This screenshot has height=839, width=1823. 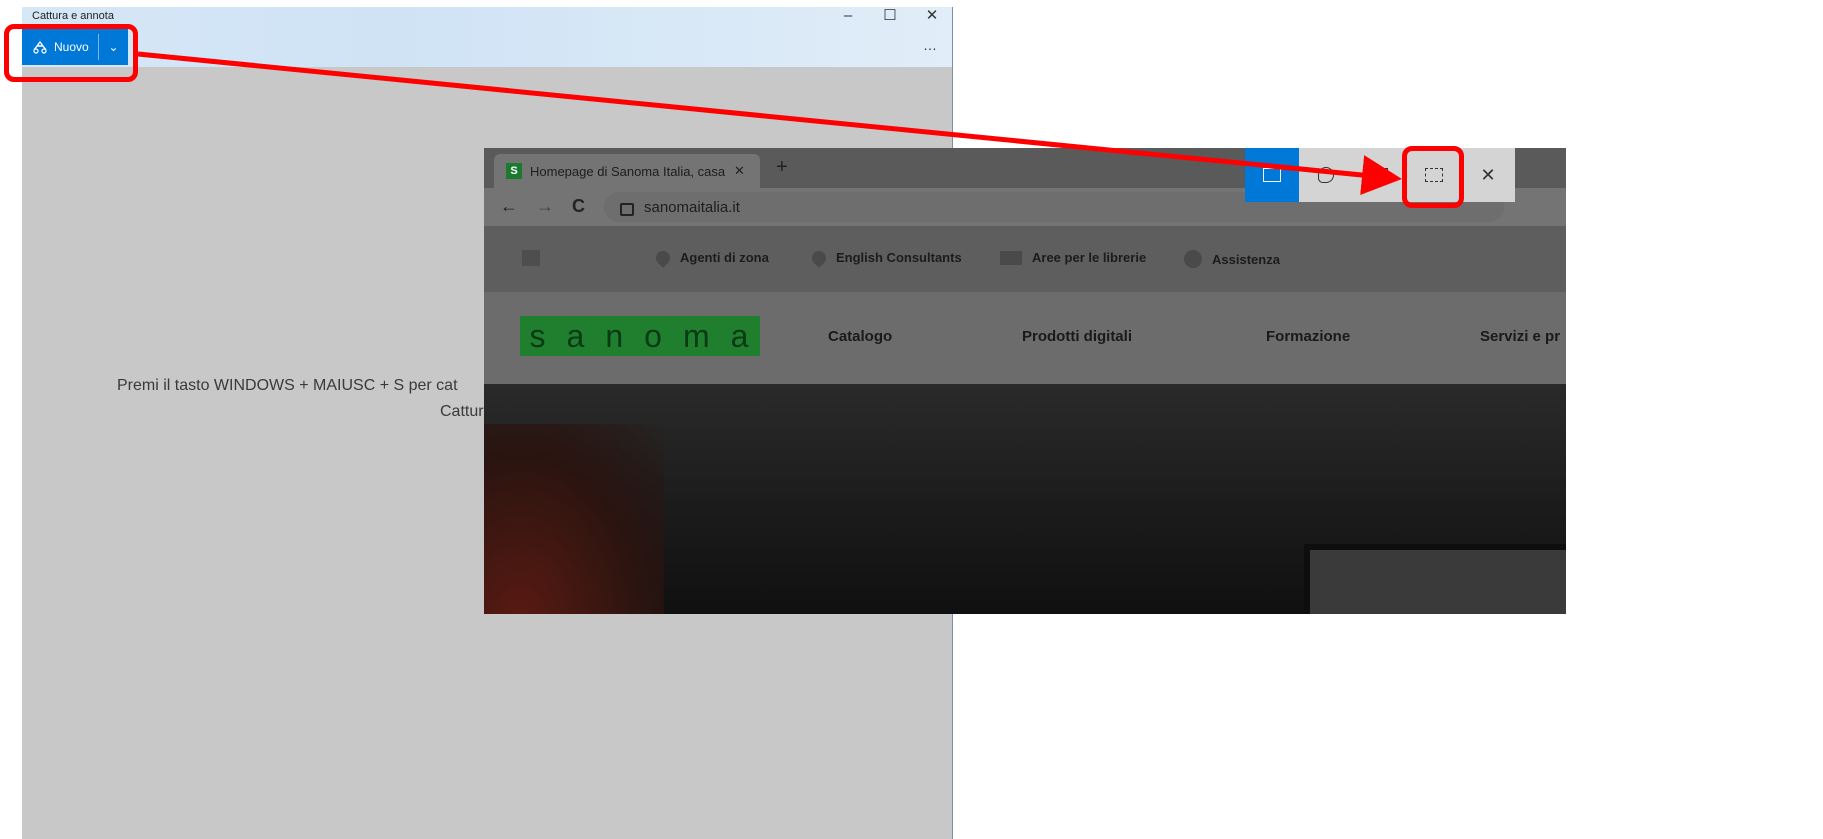 I want to click on annotation-arrow-line, so click(x=769, y=123).